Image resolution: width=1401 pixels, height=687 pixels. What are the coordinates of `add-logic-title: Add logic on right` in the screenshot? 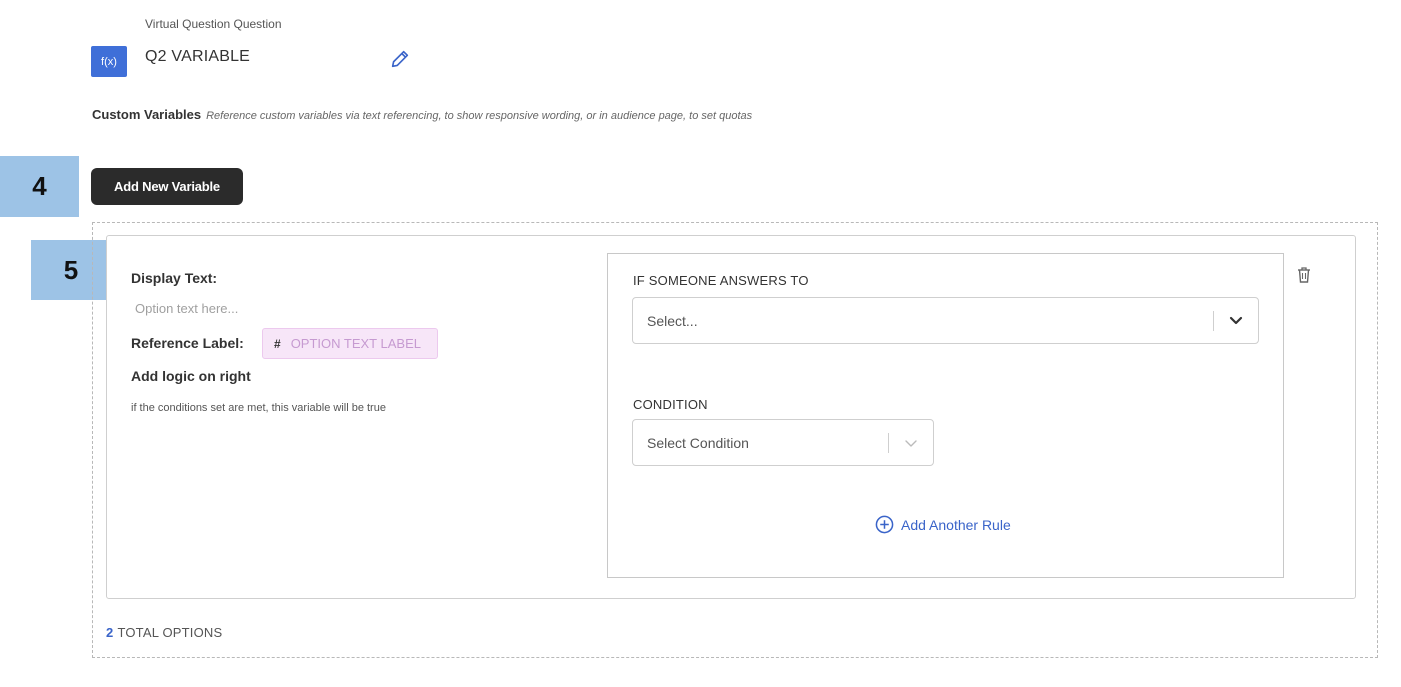 It's located at (191, 376).